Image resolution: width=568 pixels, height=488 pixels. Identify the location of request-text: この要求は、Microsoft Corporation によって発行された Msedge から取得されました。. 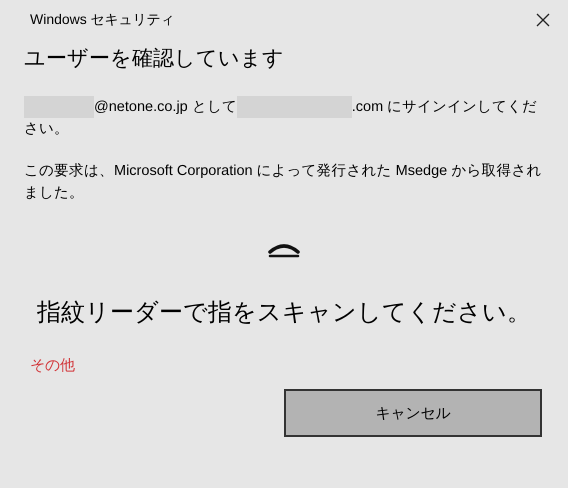
(283, 182).